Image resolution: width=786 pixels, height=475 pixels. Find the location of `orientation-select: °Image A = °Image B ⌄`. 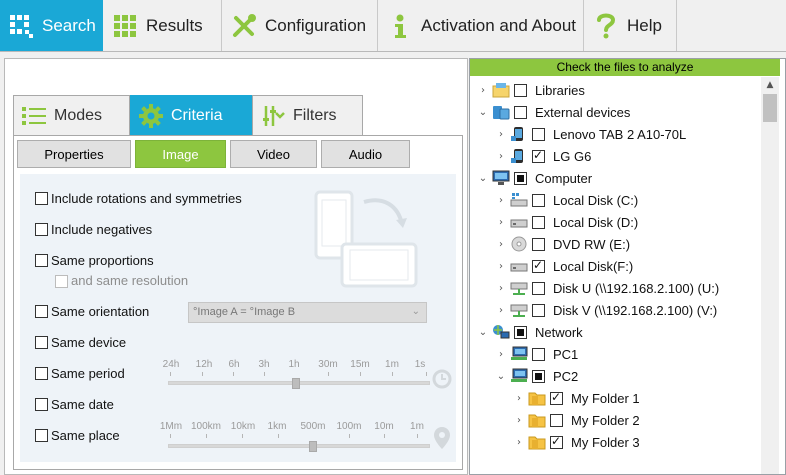

orientation-select: °Image A = °Image B ⌄ is located at coordinates (307, 312).